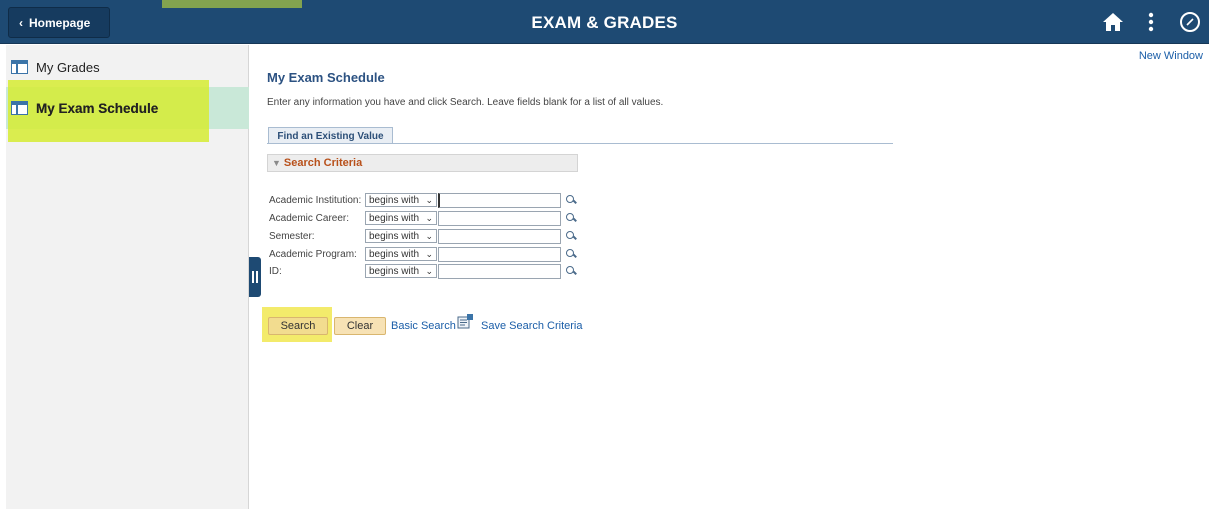  Describe the element at coordinates (580, 143) in the screenshot. I see `tab-divider` at that location.